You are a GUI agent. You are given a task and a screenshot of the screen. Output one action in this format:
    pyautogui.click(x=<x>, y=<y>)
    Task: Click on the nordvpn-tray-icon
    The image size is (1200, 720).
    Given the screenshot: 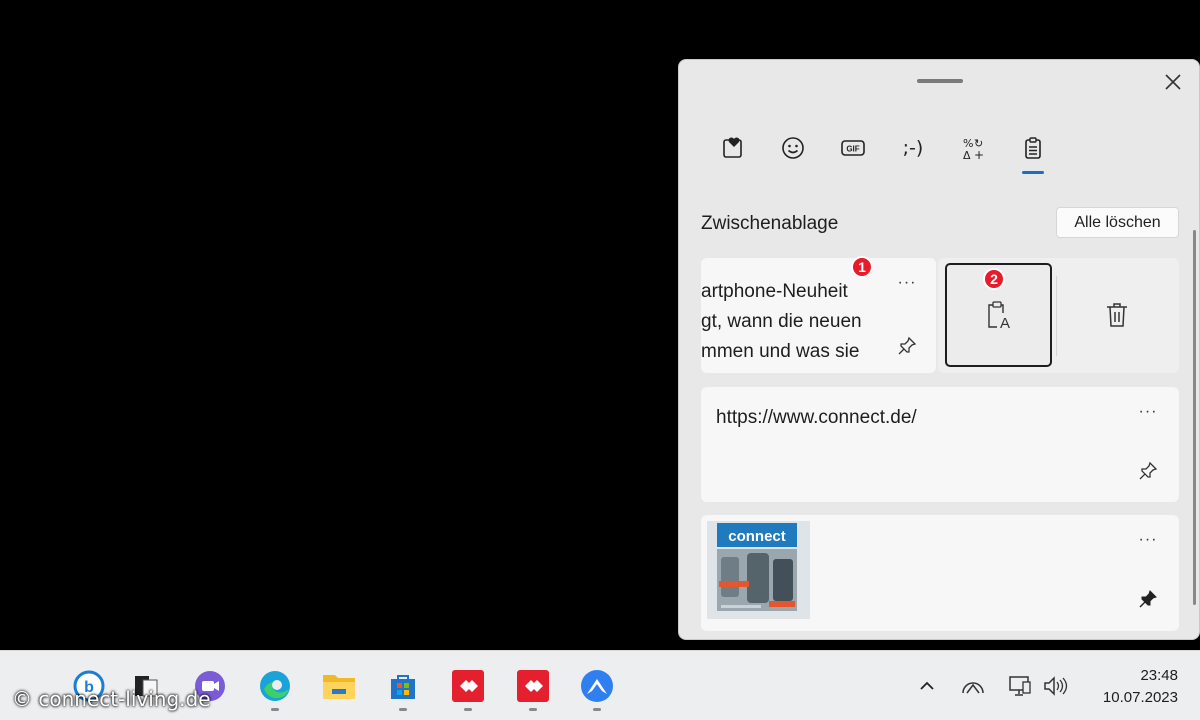 What is the action you would take?
    pyautogui.click(x=973, y=686)
    